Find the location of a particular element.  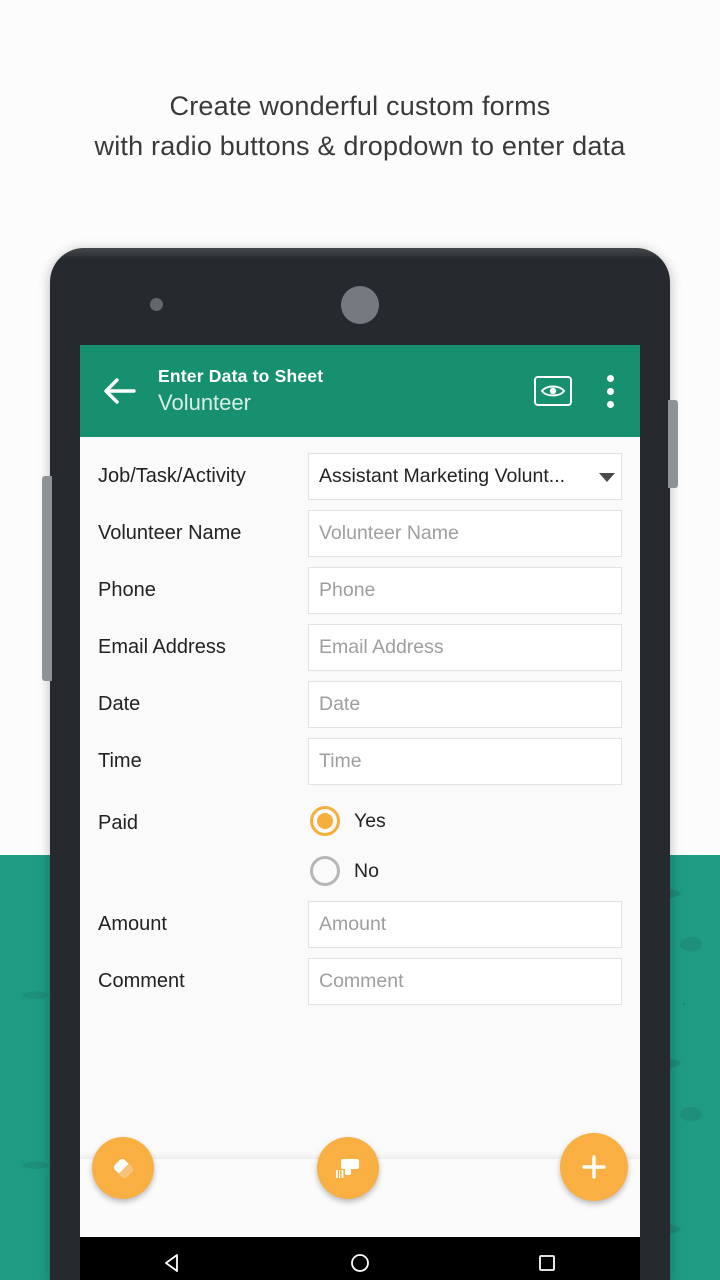

barcode-scan-fab is located at coordinates (348, 1168).